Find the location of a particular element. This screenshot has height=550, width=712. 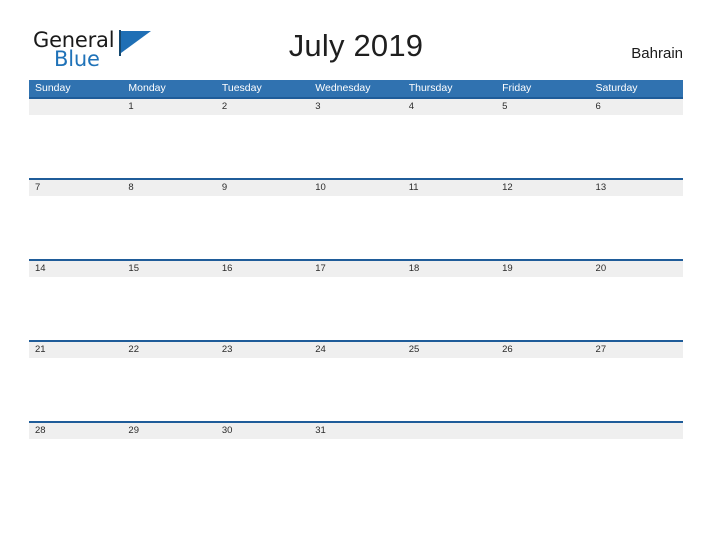

country-label: Bahrain is located at coordinates (657, 53).